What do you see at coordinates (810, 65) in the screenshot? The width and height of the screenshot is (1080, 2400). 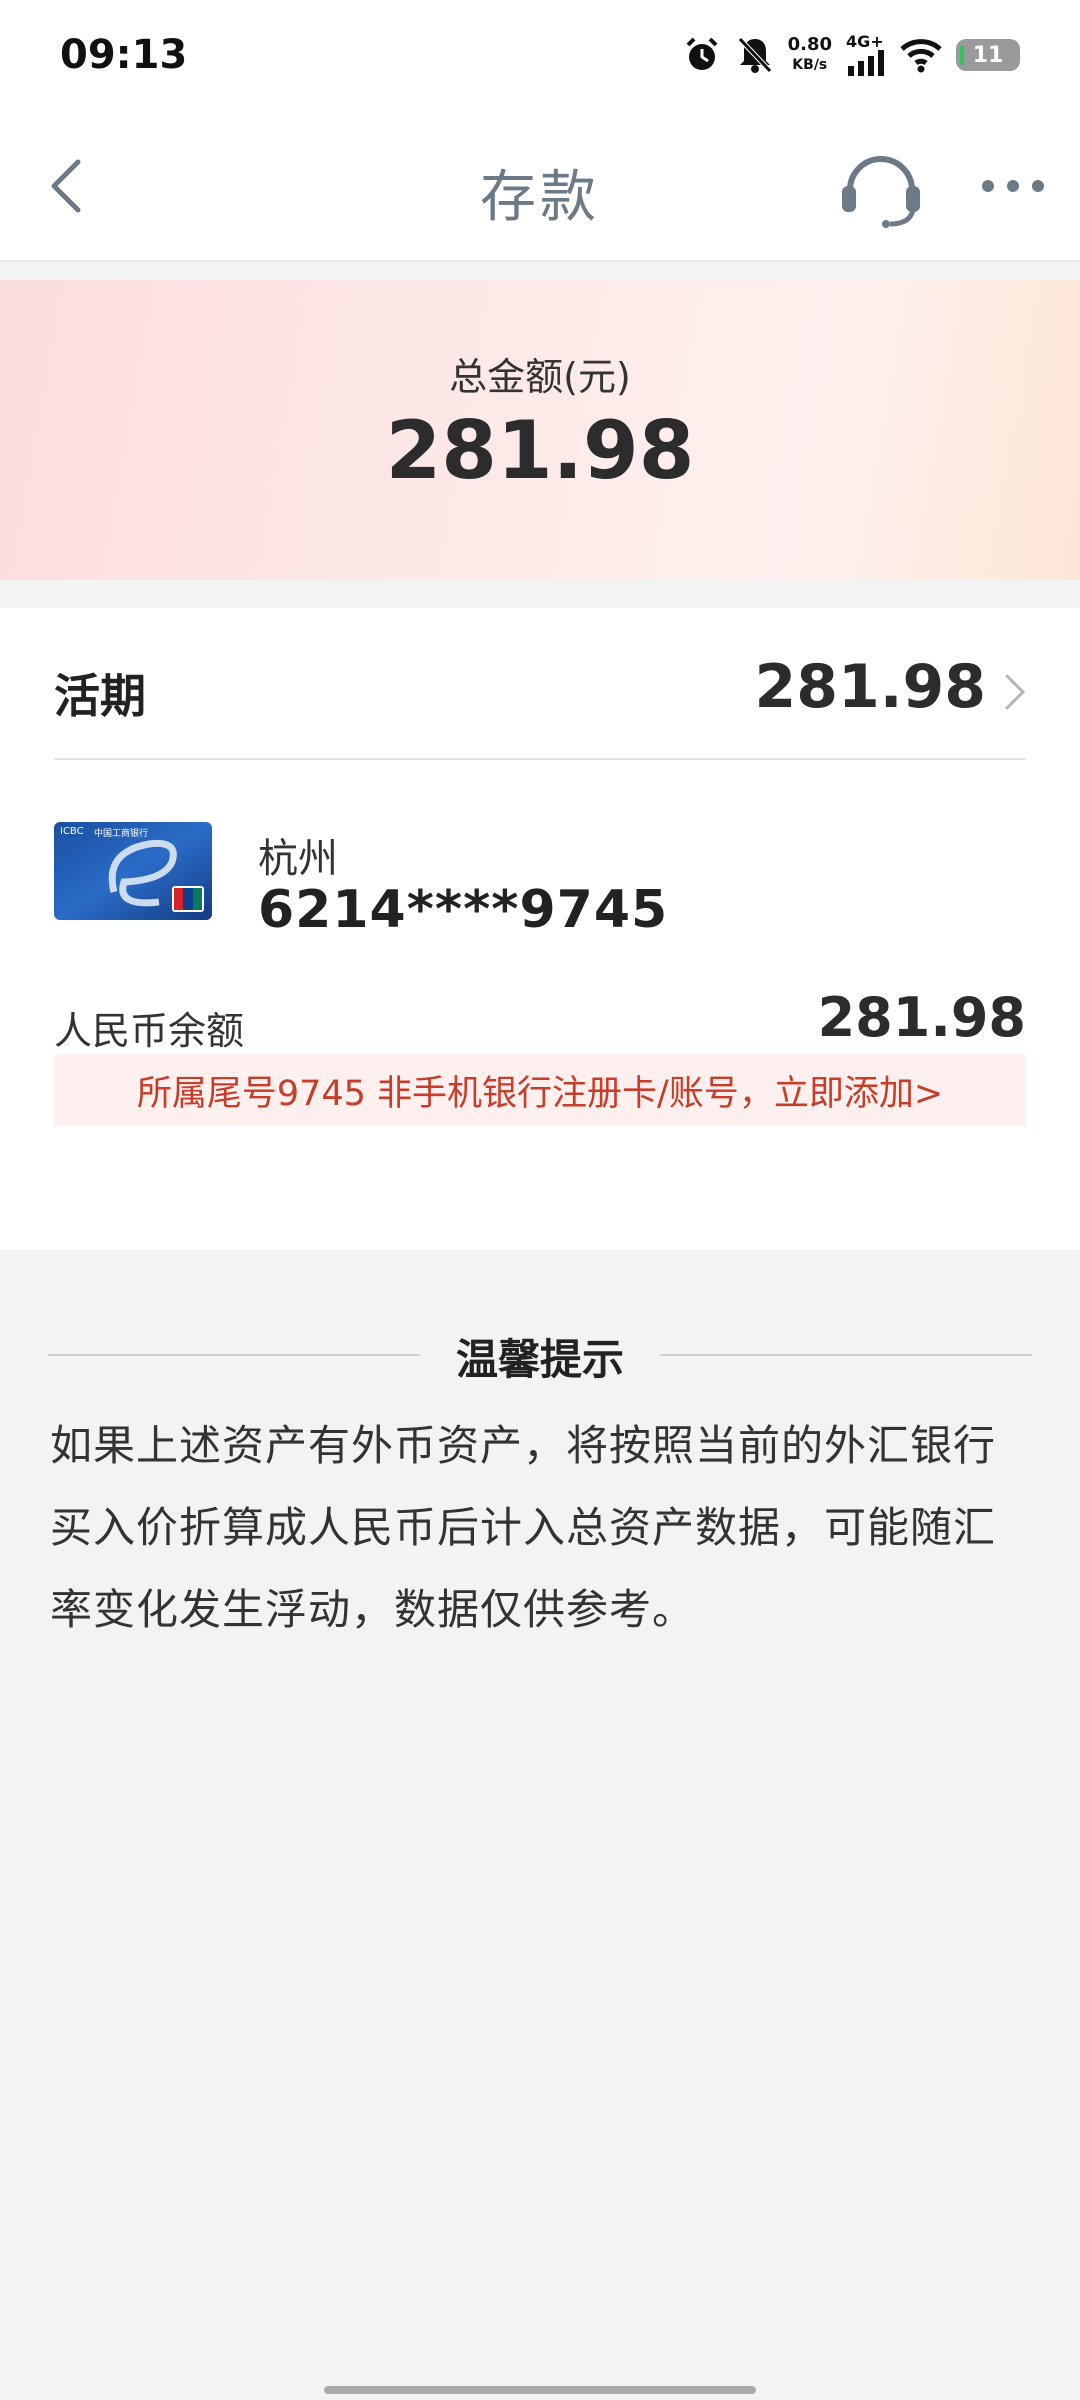 I see `speed-unit: KB/s` at bounding box center [810, 65].